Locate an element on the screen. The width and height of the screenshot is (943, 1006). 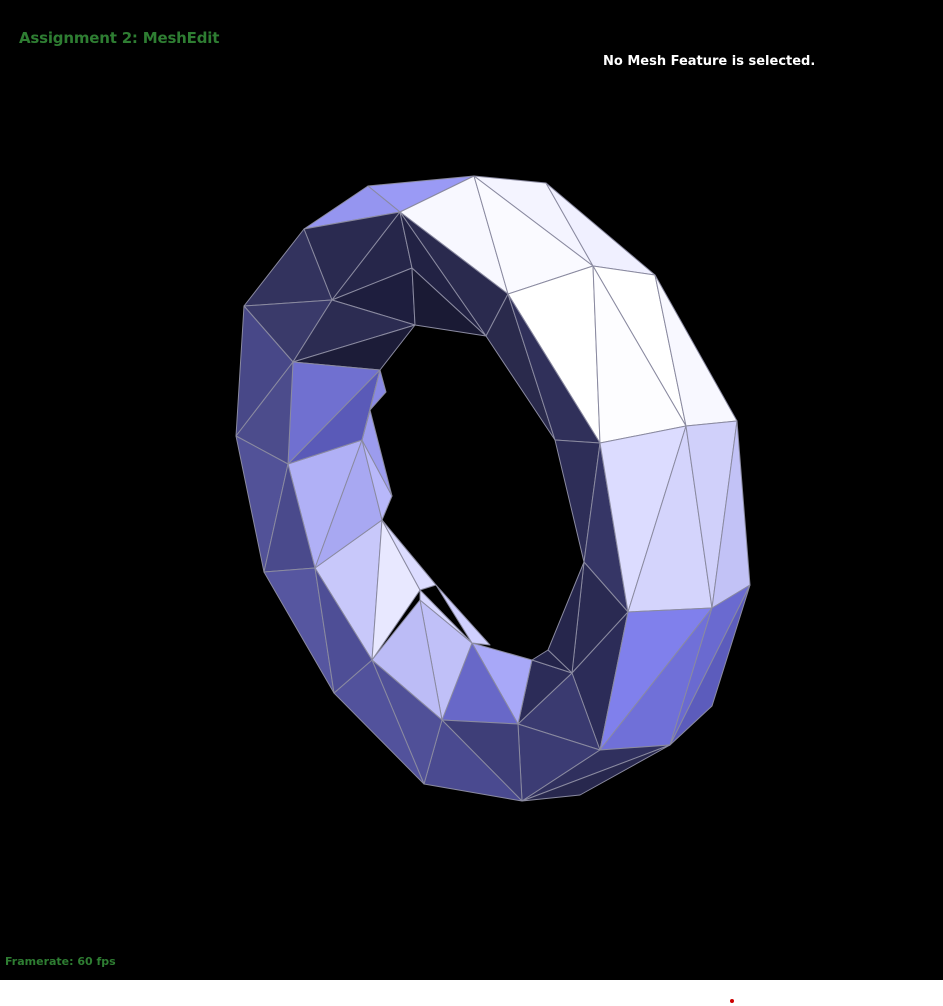
app-title: Assignment 2: MeshEdit is located at coordinates (119, 38).